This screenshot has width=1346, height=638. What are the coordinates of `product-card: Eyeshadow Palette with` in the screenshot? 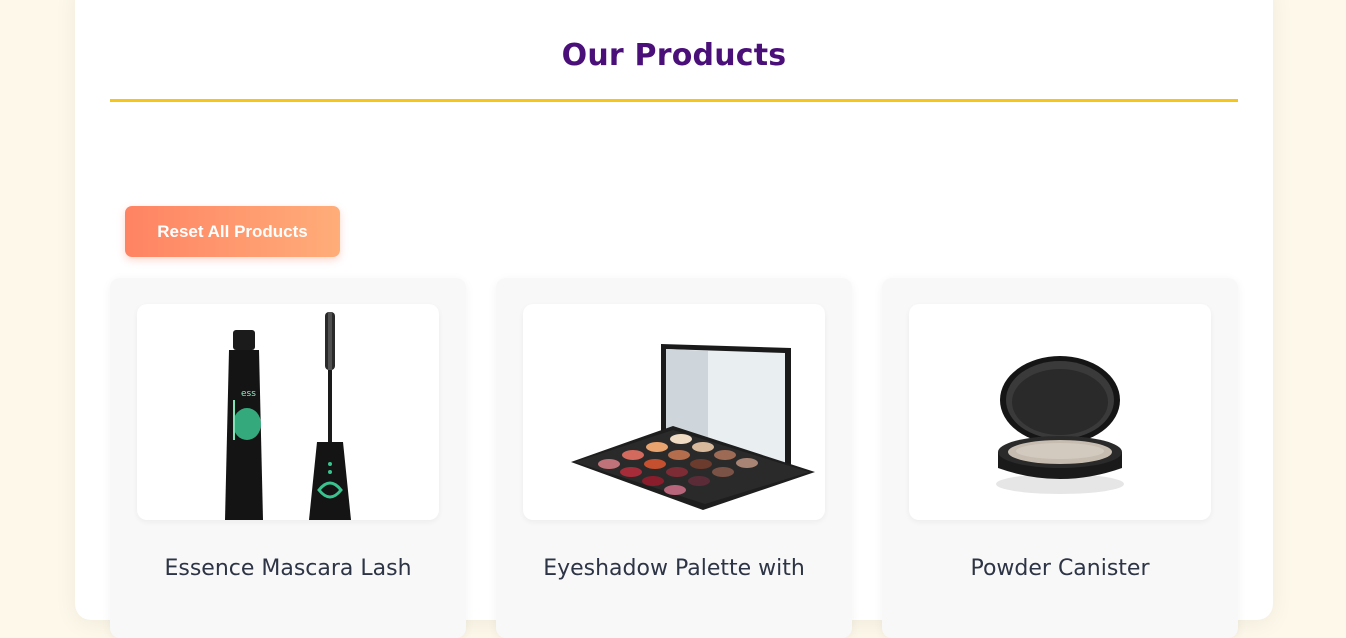 It's located at (674, 458).